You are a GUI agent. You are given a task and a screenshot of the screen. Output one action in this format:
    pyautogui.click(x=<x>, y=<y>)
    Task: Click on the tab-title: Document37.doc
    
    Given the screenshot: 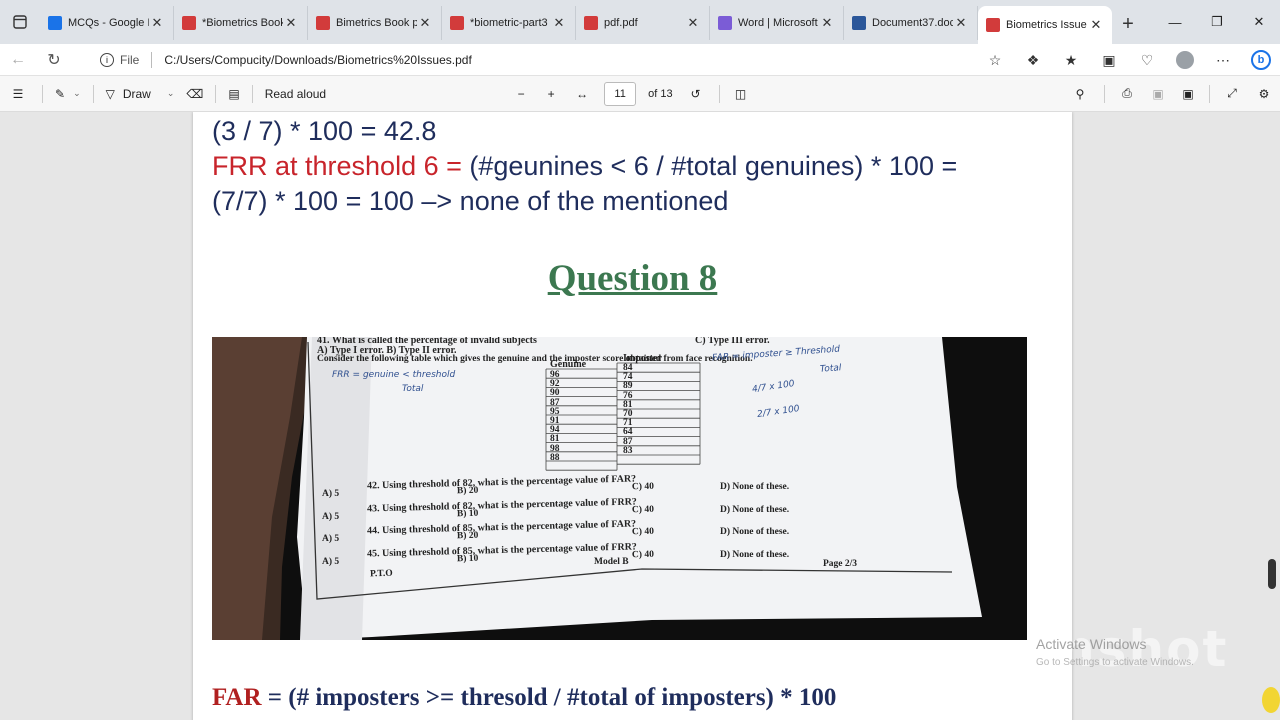 What is the action you would take?
    pyautogui.click(x=912, y=23)
    